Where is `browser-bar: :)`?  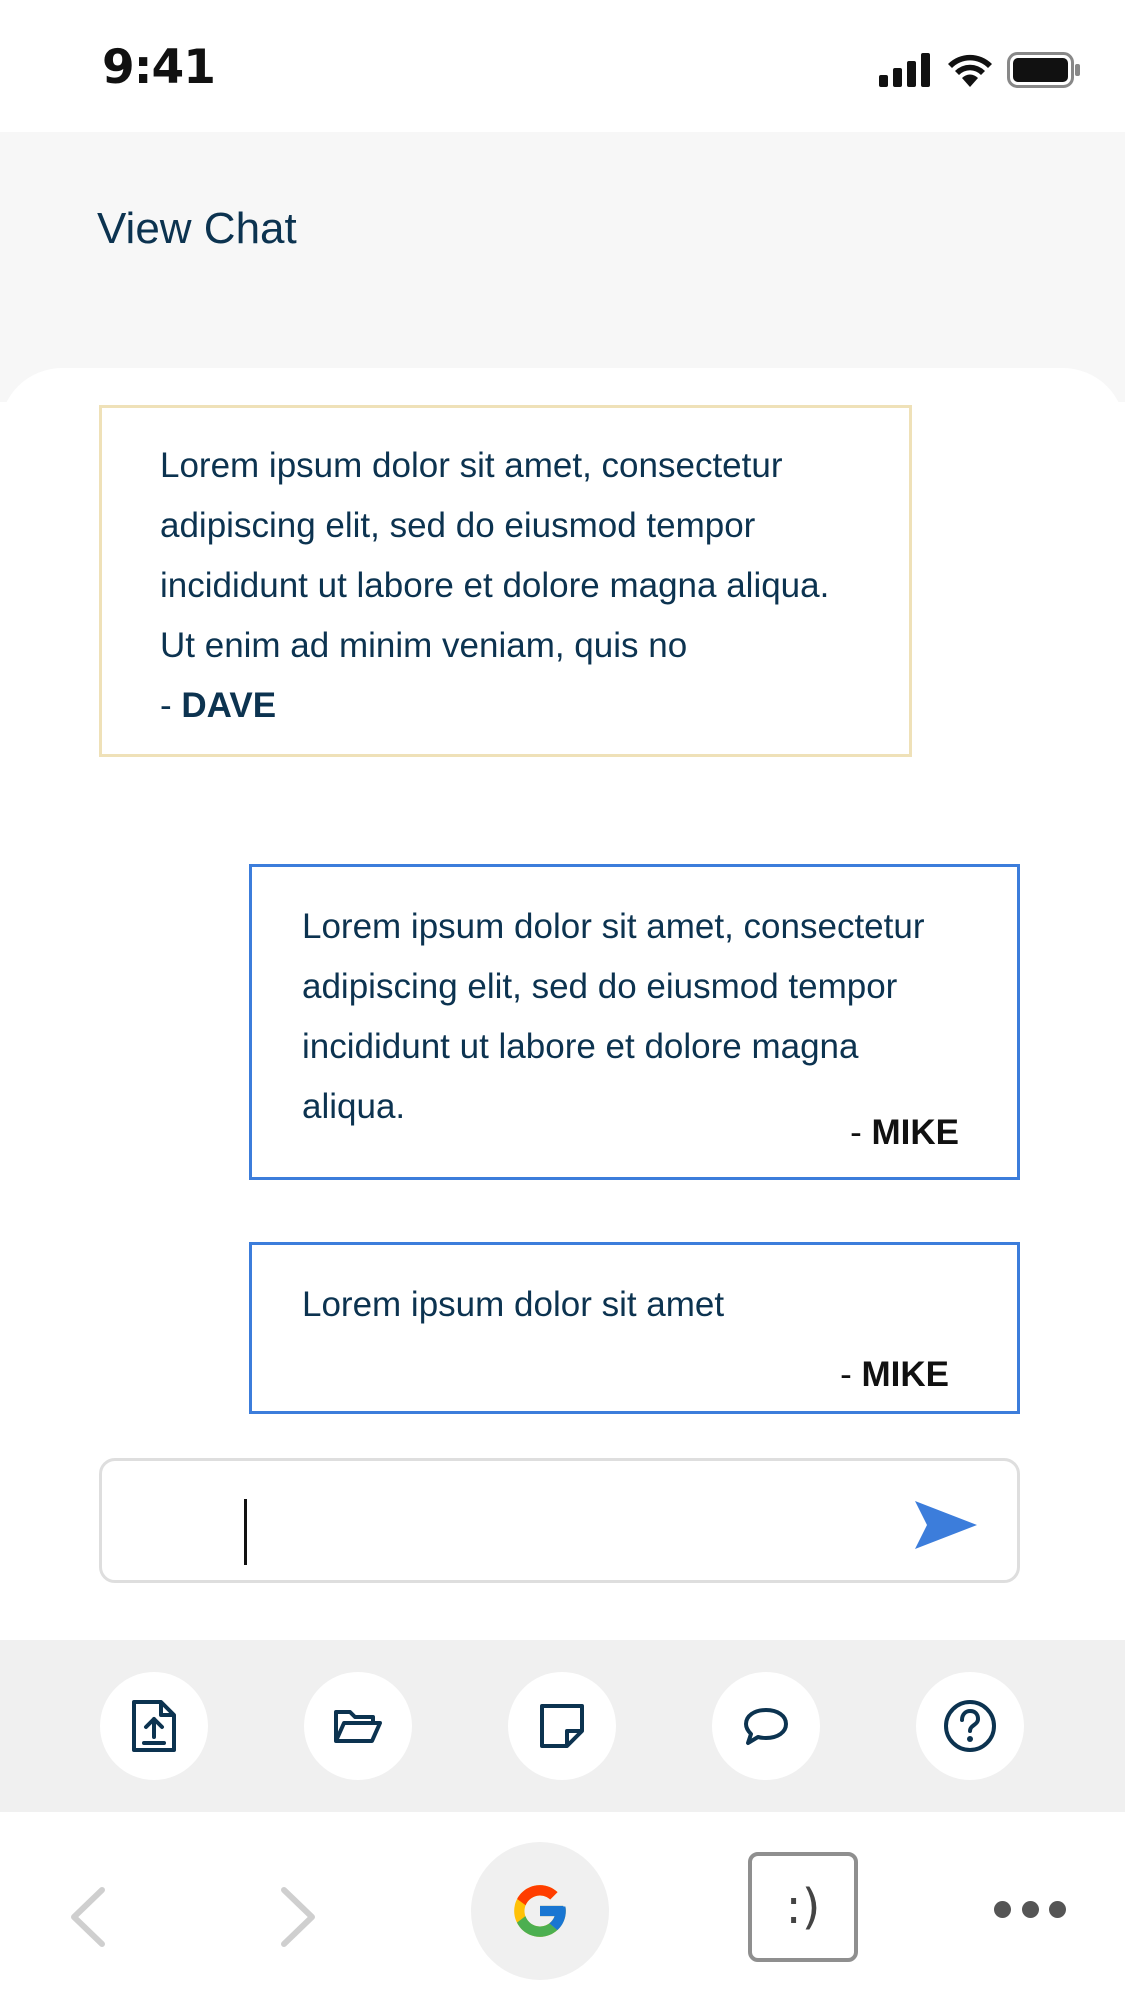 browser-bar: :) is located at coordinates (562, 1906).